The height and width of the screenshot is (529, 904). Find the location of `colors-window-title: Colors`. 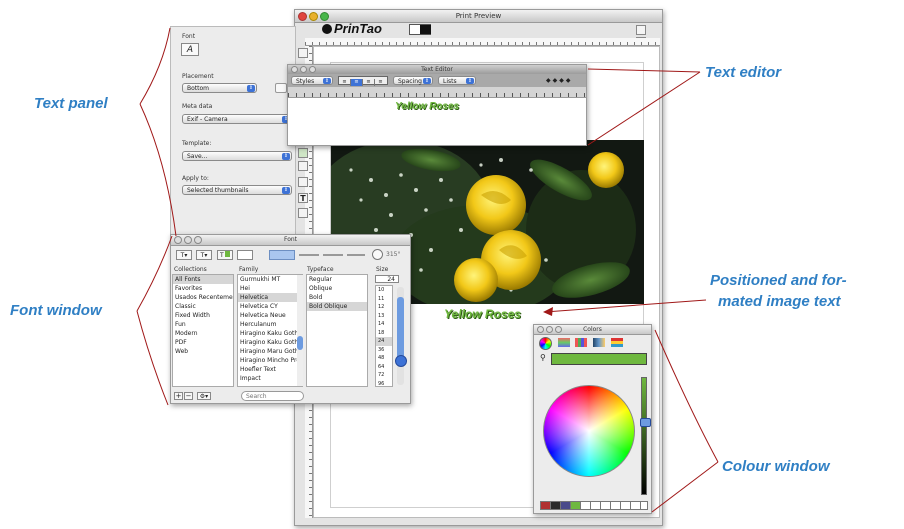

colors-window-title: Colors is located at coordinates (592, 329).